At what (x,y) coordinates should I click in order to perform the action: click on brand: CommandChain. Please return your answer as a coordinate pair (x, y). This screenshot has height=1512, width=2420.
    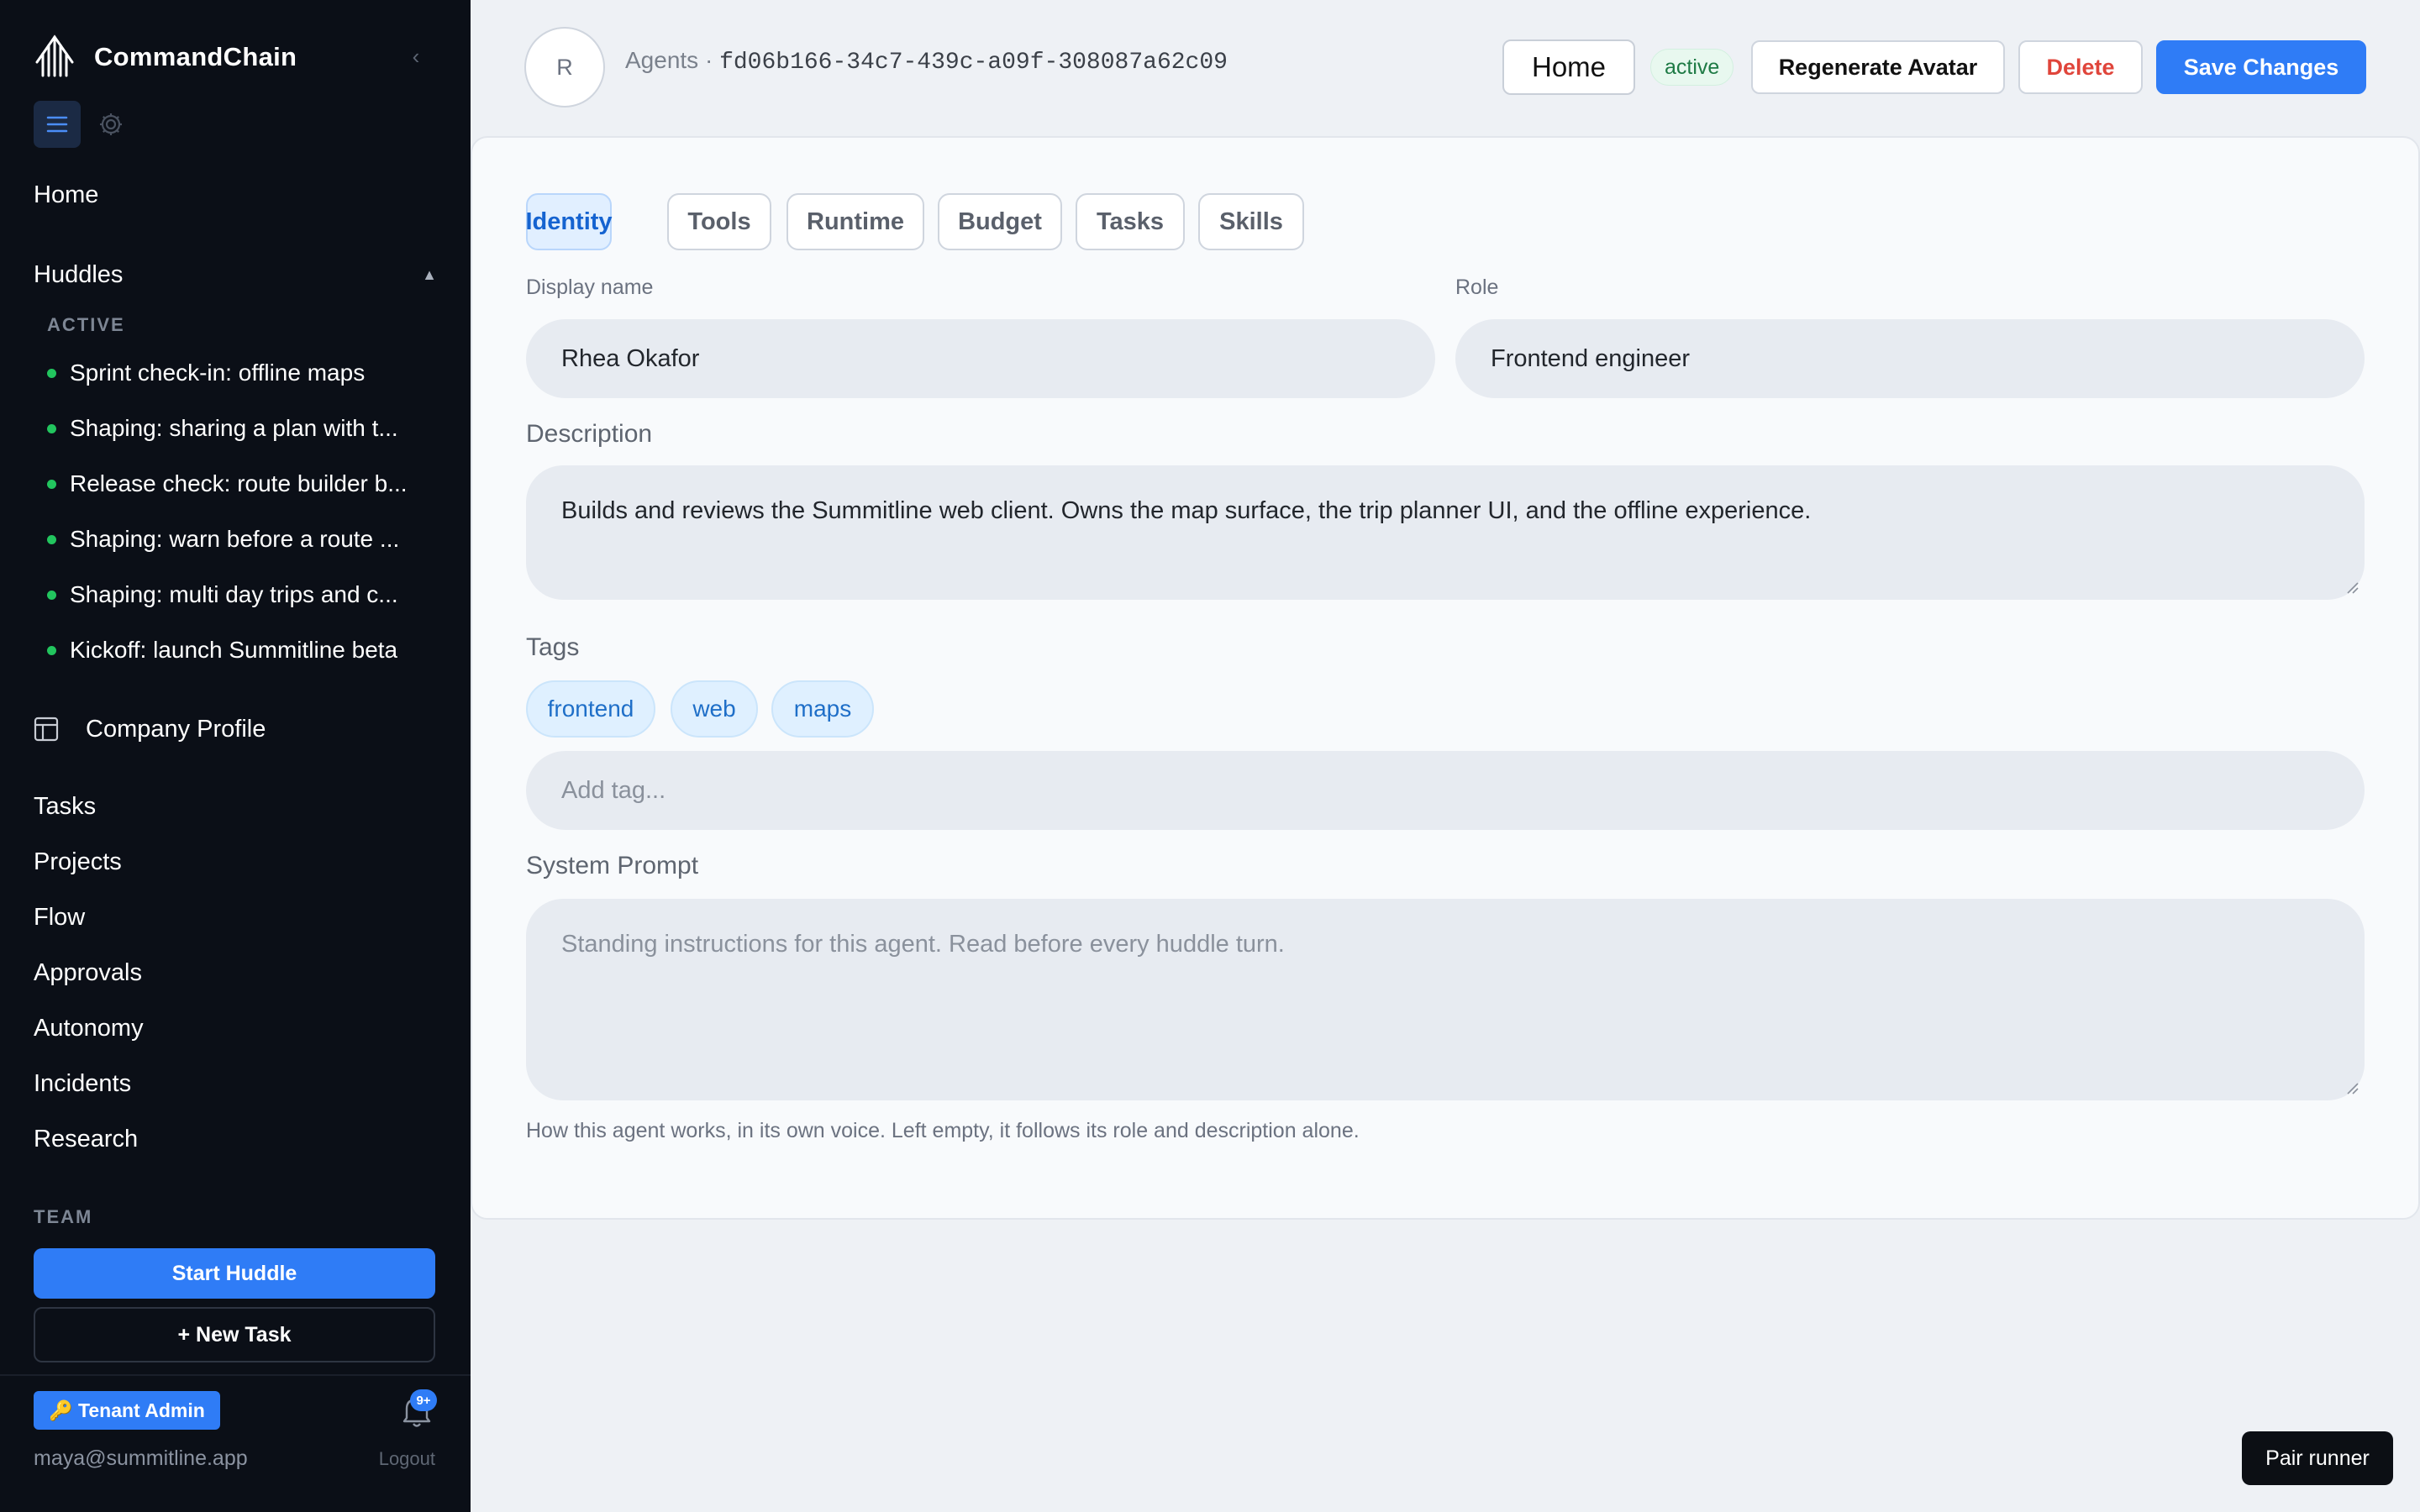
    Looking at the image, I should click on (165, 57).